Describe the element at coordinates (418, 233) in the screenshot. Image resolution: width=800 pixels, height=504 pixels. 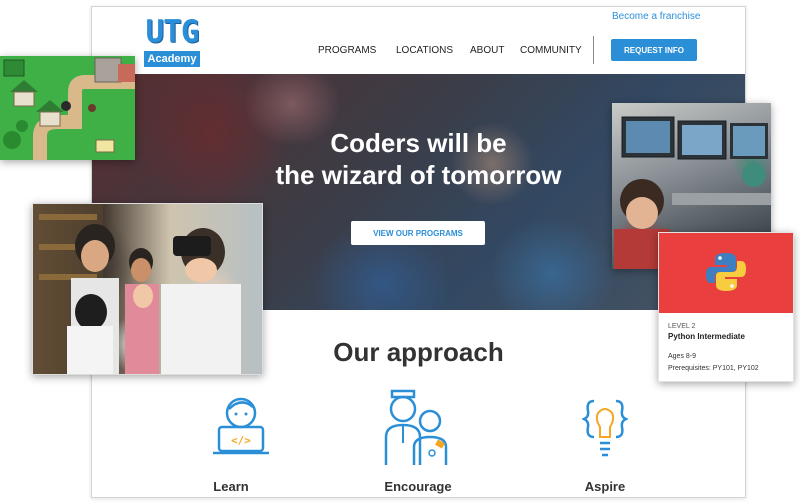
I see `view-programs-button: VIEW OUR PROGRAMS` at that location.